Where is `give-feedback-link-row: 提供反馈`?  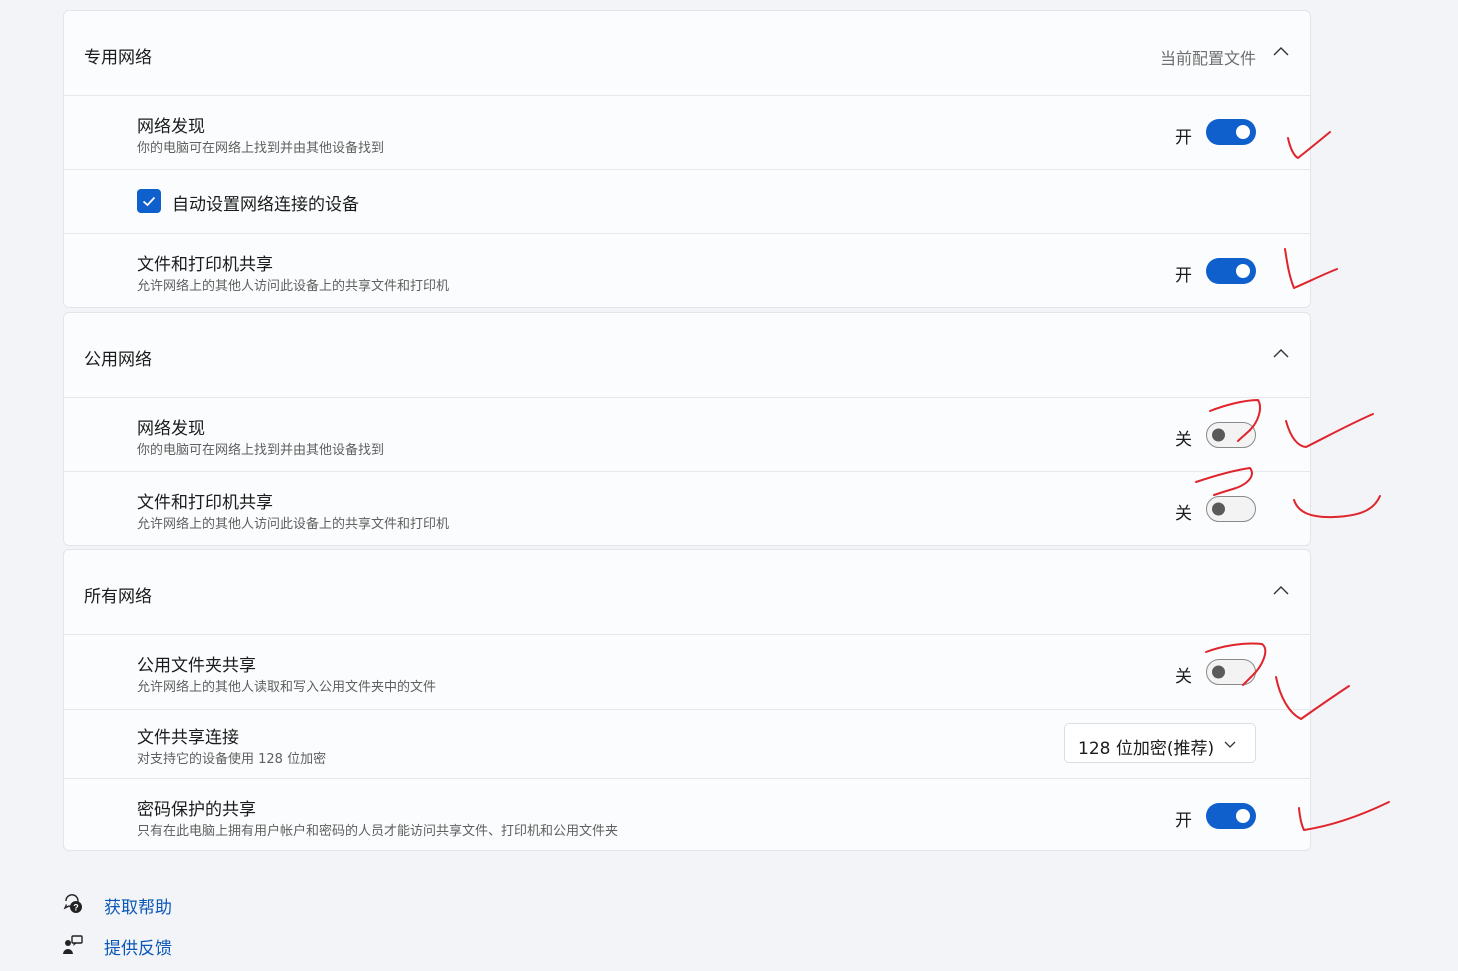 give-feedback-link-row: 提供反馈 is located at coordinates (162, 946).